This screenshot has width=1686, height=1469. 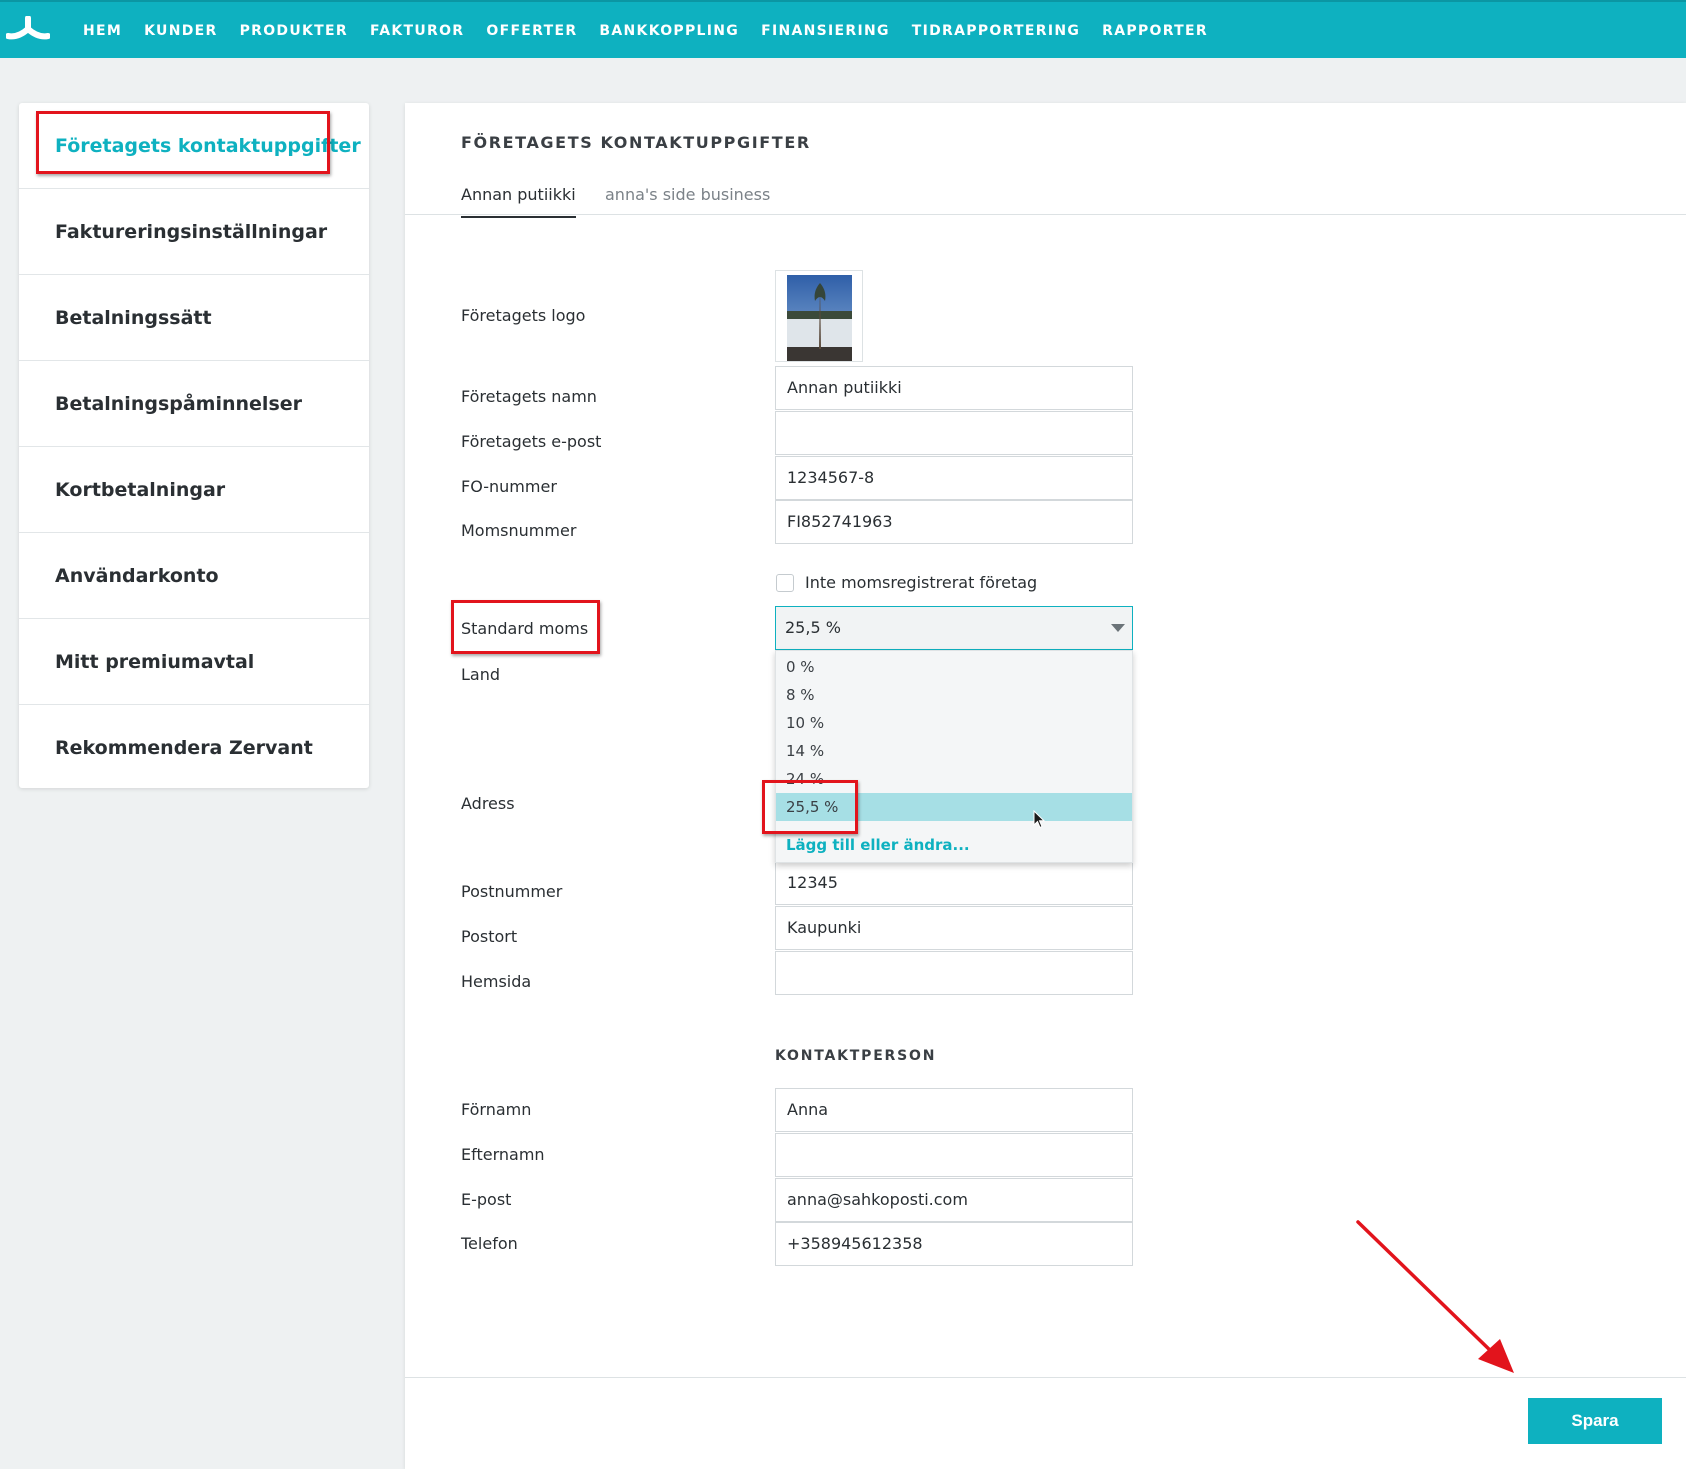 I want to click on not-vat-registered-checkbox, so click(x=785, y=583).